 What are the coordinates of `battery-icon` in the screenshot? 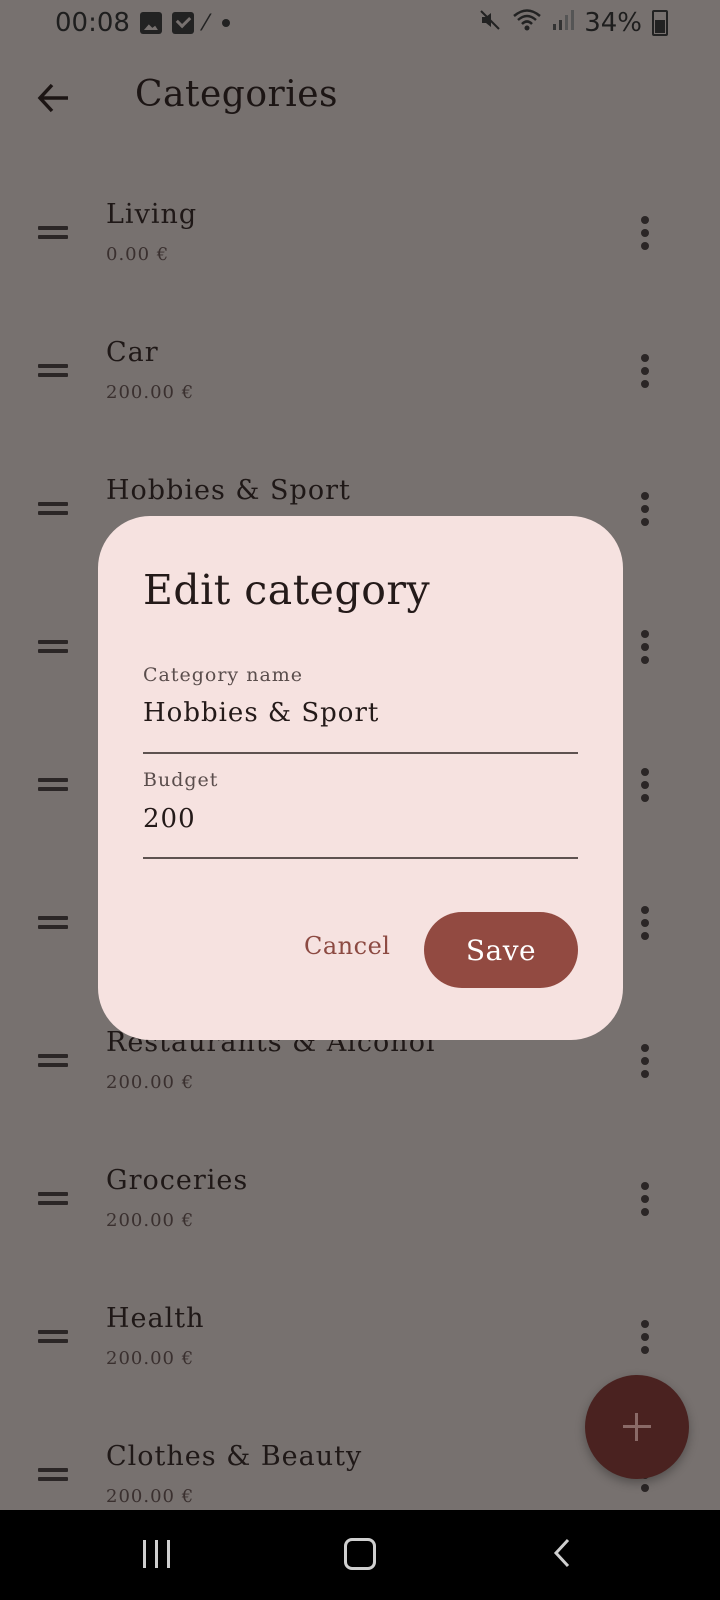 It's located at (660, 23).